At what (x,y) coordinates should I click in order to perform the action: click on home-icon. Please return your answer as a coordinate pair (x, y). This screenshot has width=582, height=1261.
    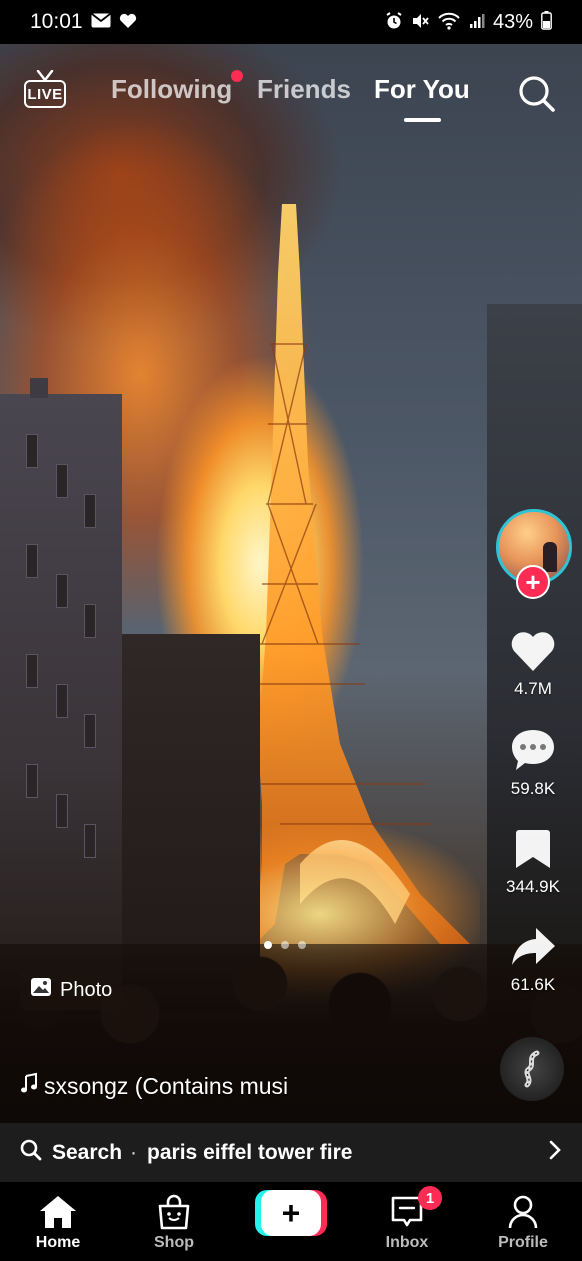
    Looking at the image, I should click on (58, 1210).